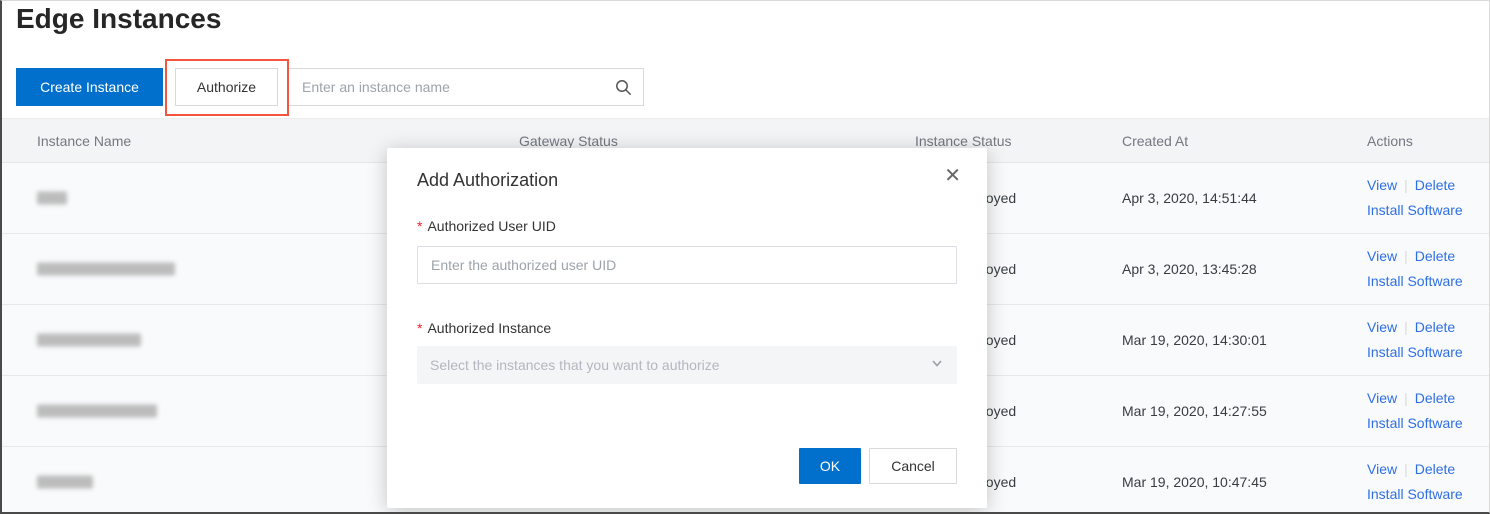 This screenshot has width=1490, height=514. Describe the element at coordinates (937, 365) in the screenshot. I see `chevron-down-icon` at that location.